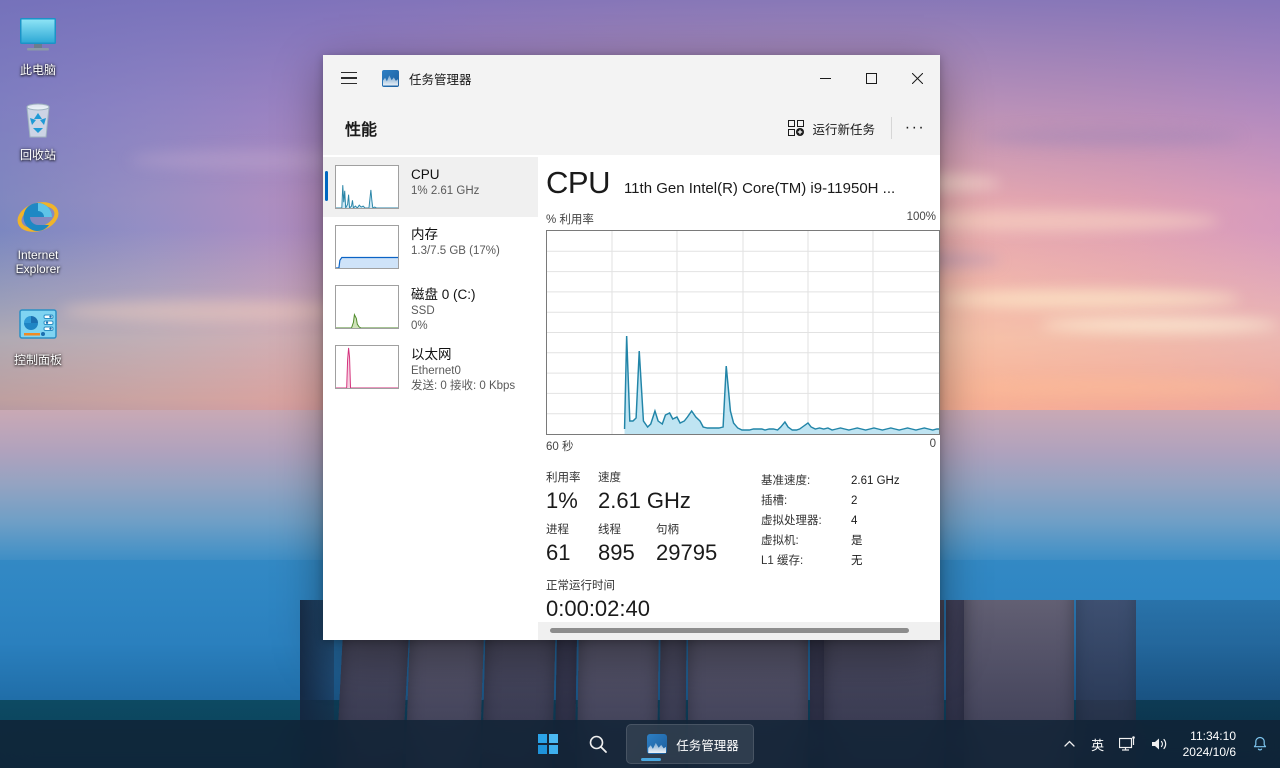 This screenshot has width=1280, height=768. What do you see at coordinates (440, 79) in the screenshot?
I see `window-title: 任务管理器` at bounding box center [440, 79].